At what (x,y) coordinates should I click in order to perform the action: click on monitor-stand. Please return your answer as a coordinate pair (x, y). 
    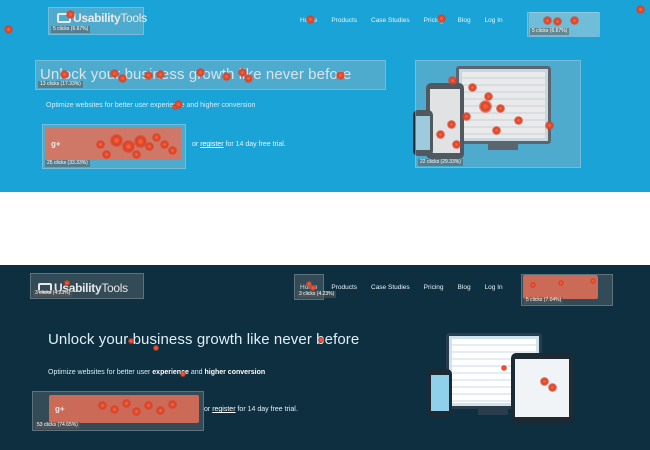
    Looking at the image, I should click on (493, 412).